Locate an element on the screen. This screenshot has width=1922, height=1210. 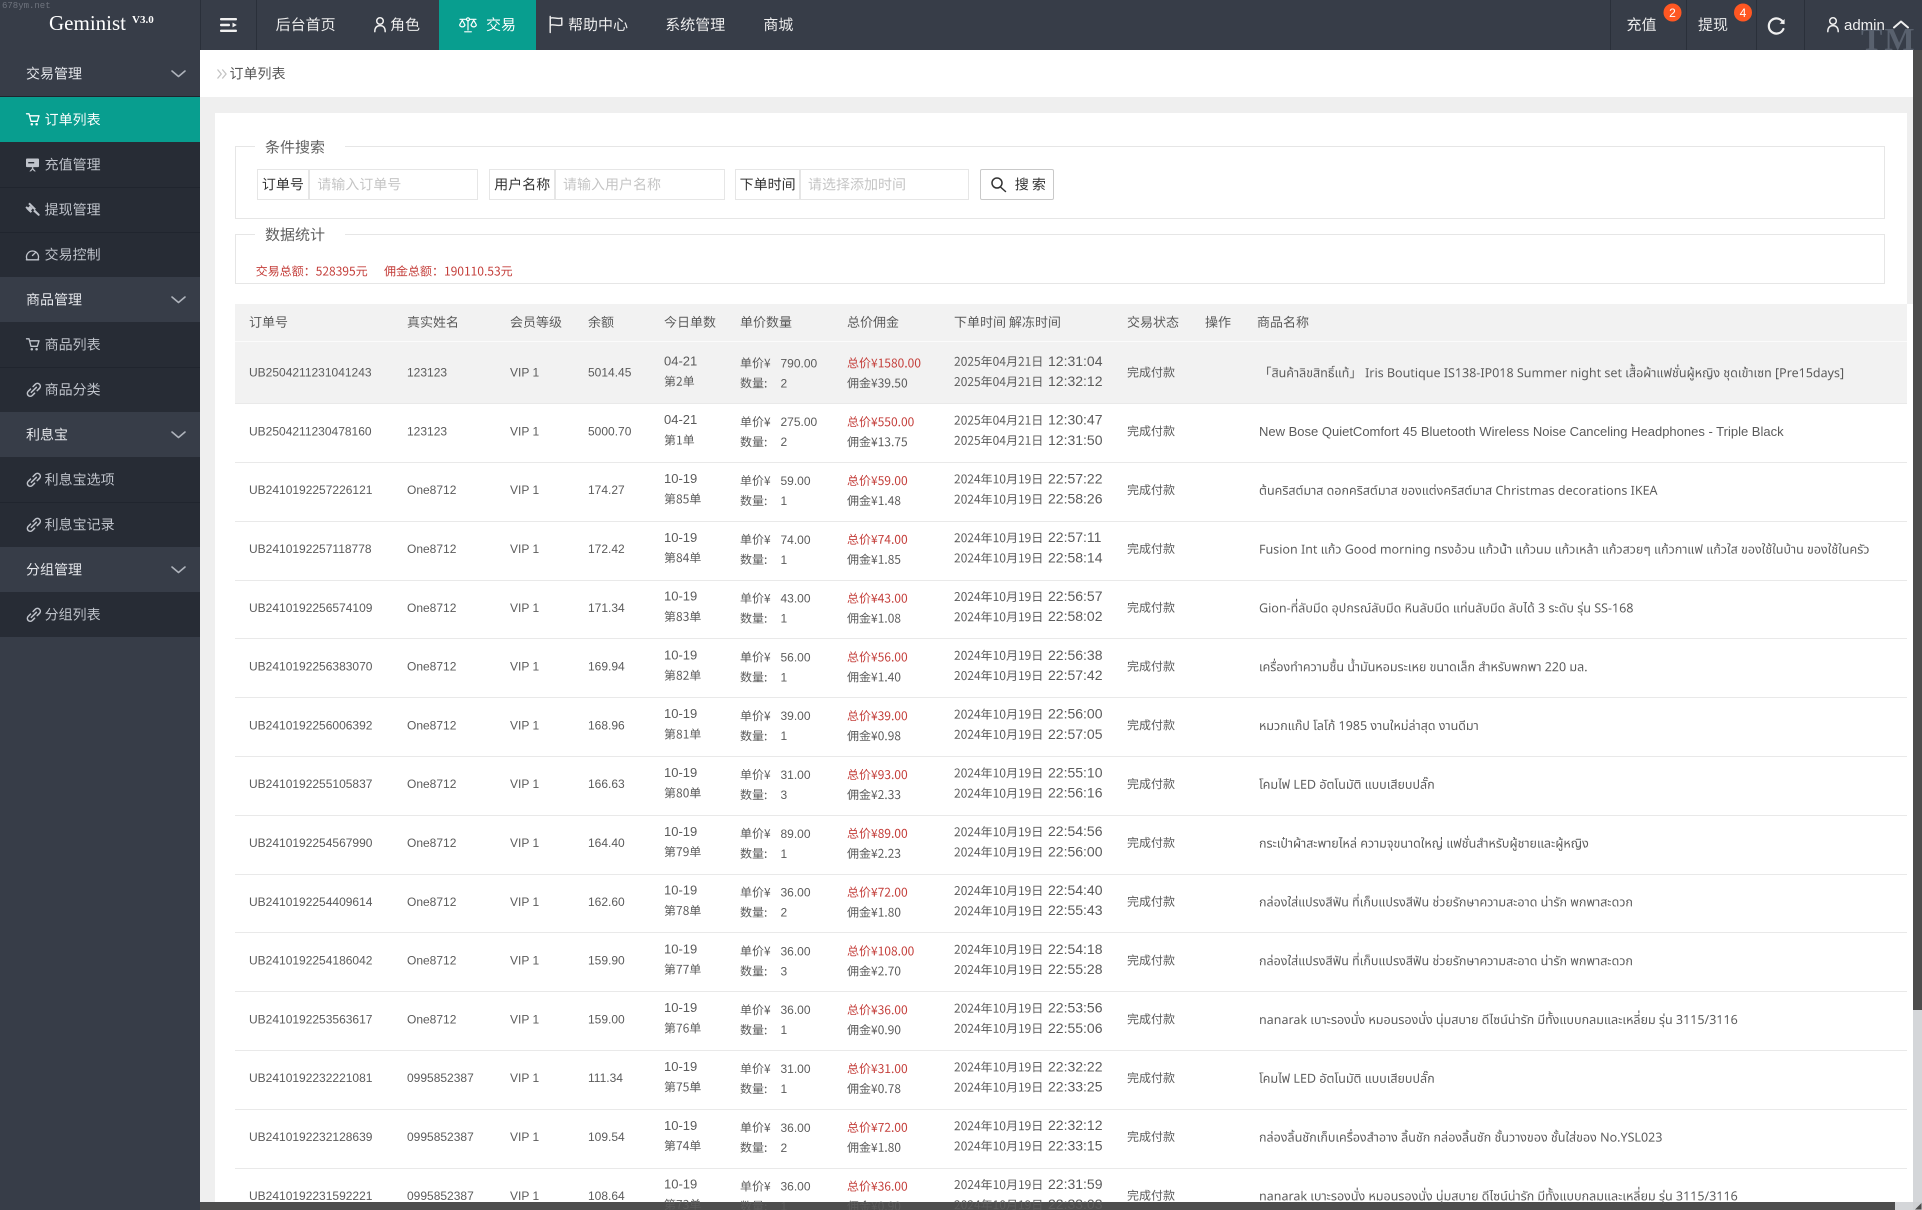
svg-text: 22:33:15 is located at coordinates (1075, 1145).